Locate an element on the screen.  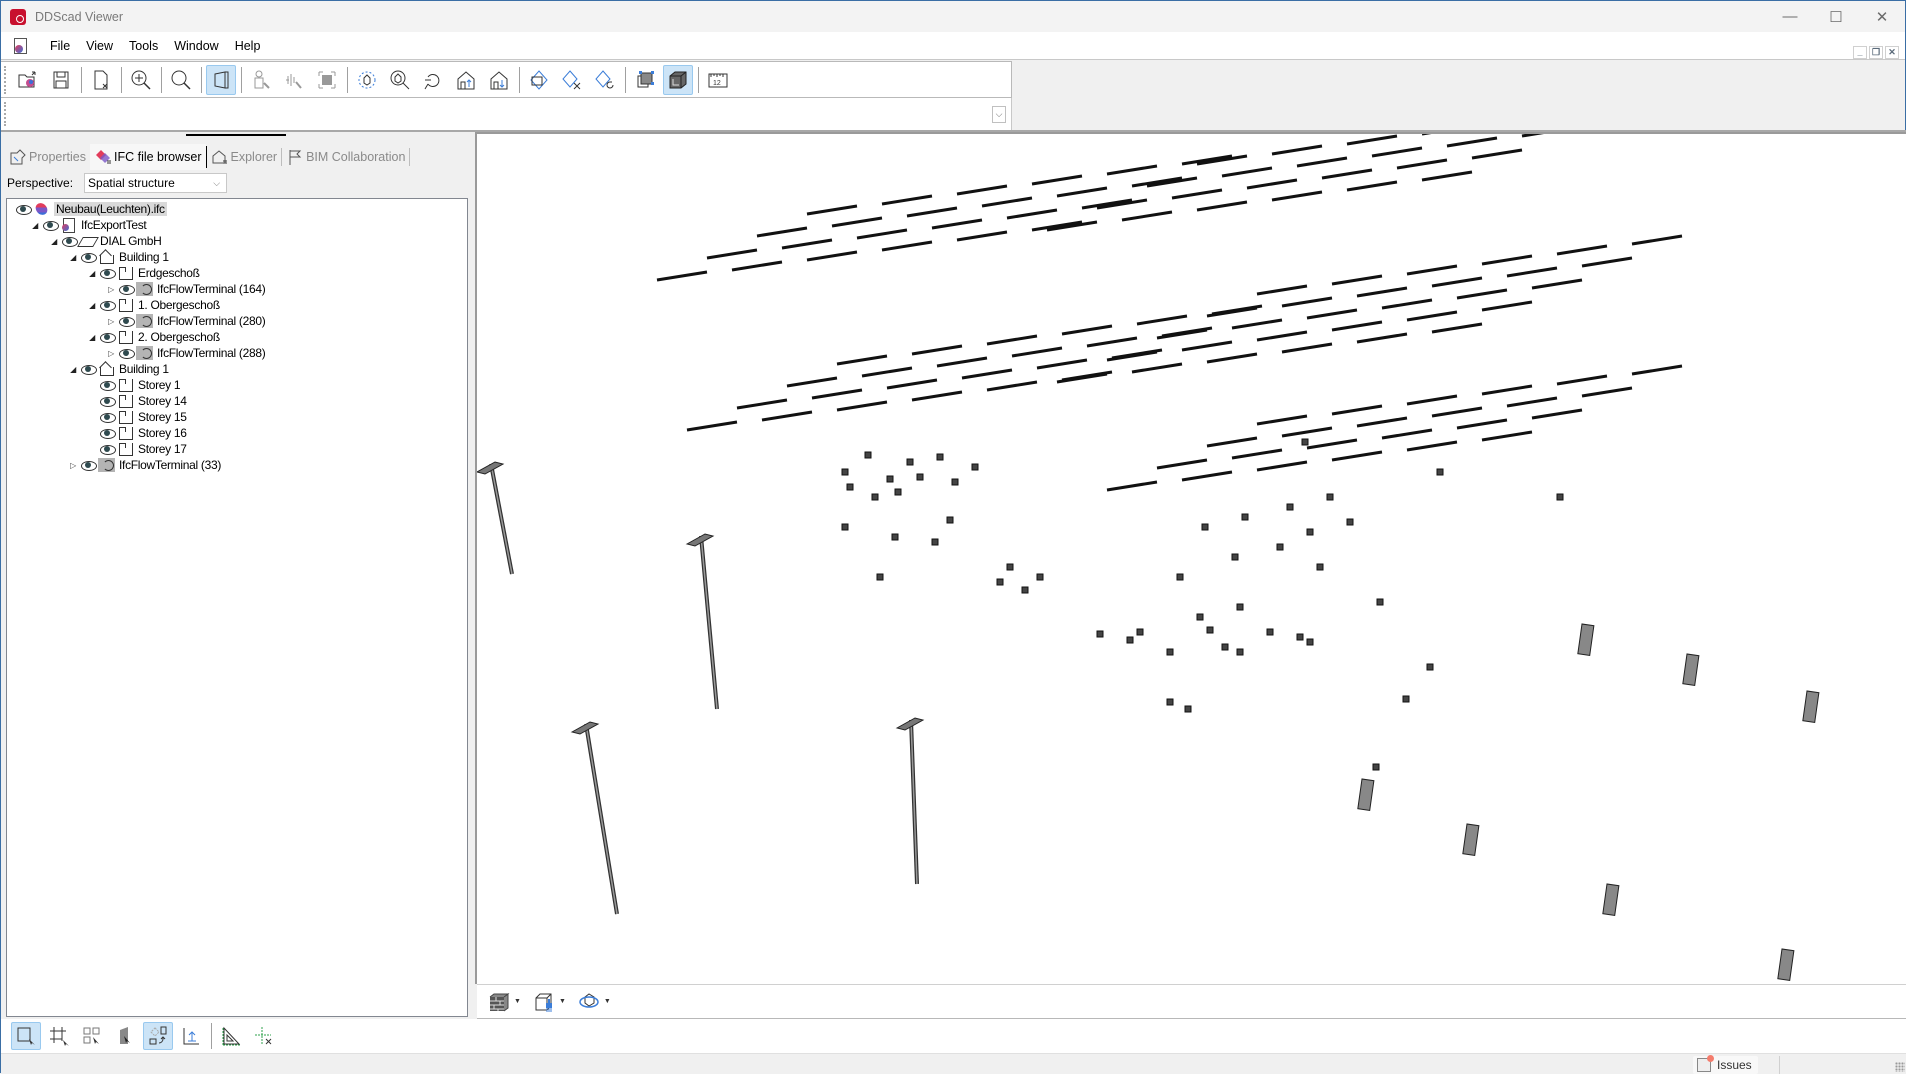
close-button: ✕ is located at coordinates (1882, 16).